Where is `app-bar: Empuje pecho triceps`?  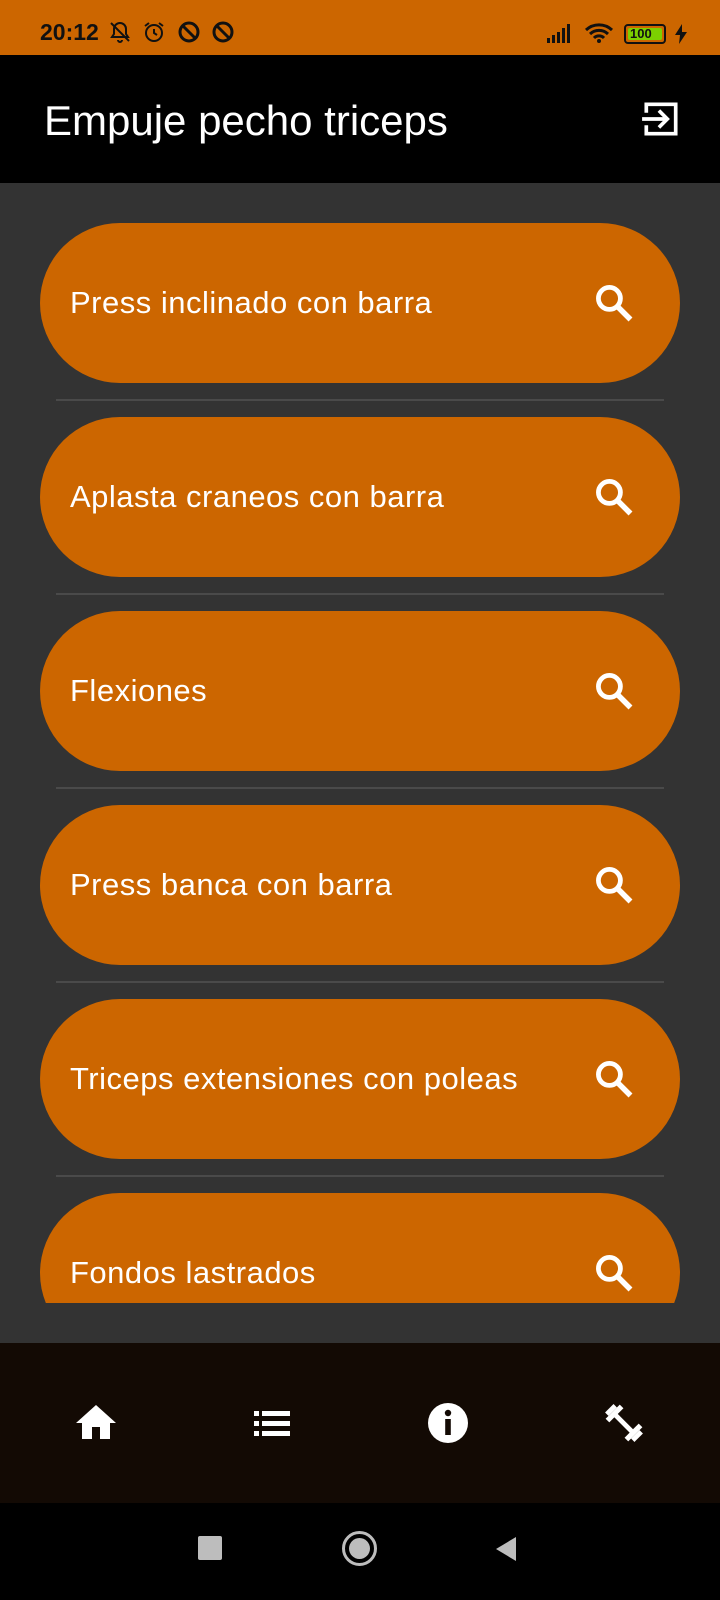 app-bar: Empuje pecho triceps is located at coordinates (360, 119).